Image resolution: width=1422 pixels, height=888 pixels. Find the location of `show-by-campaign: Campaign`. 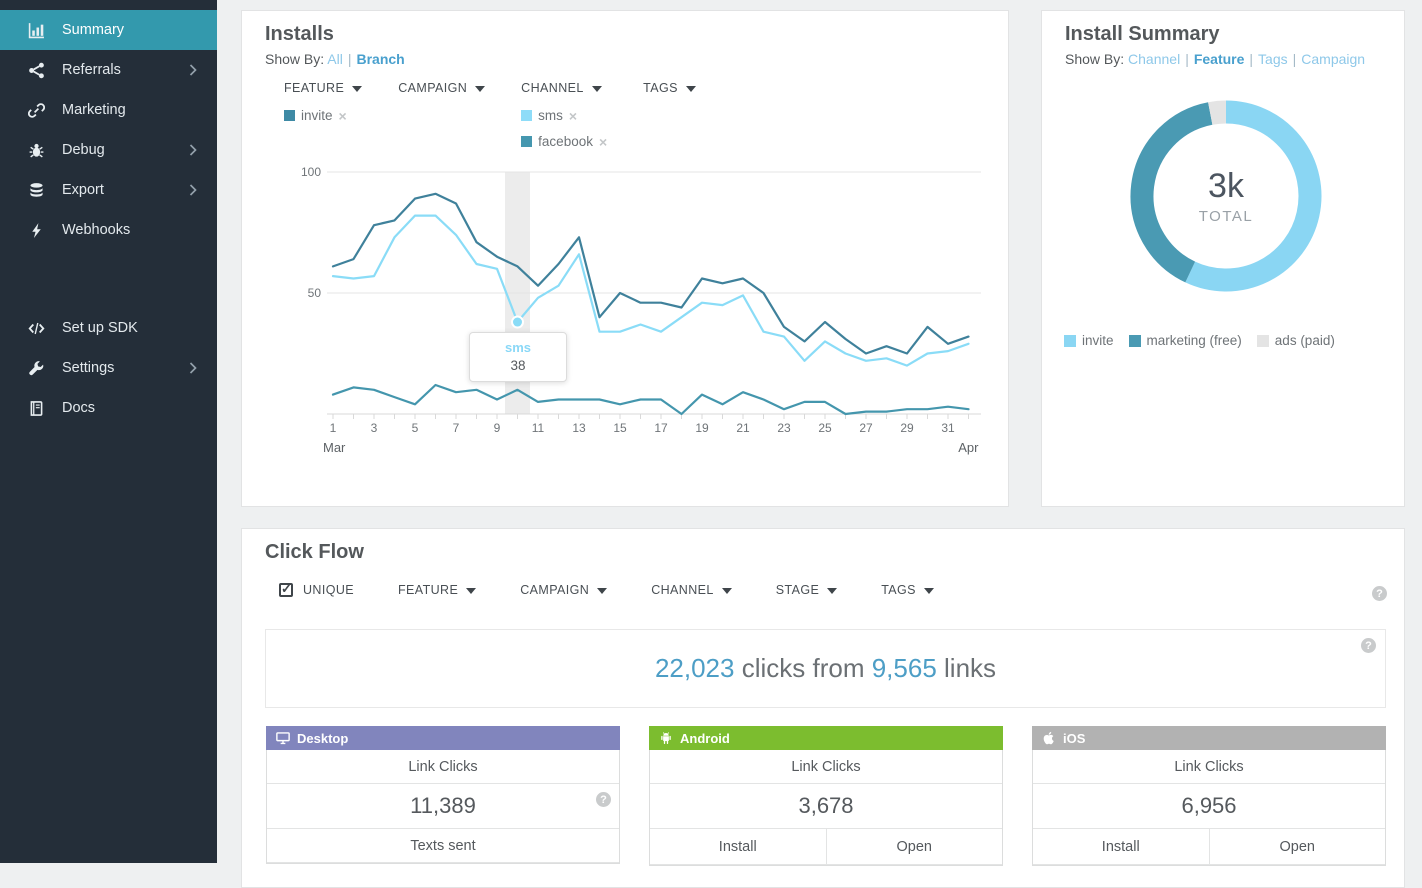

show-by-campaign: Campaign is located at coordinates (1333, 59).